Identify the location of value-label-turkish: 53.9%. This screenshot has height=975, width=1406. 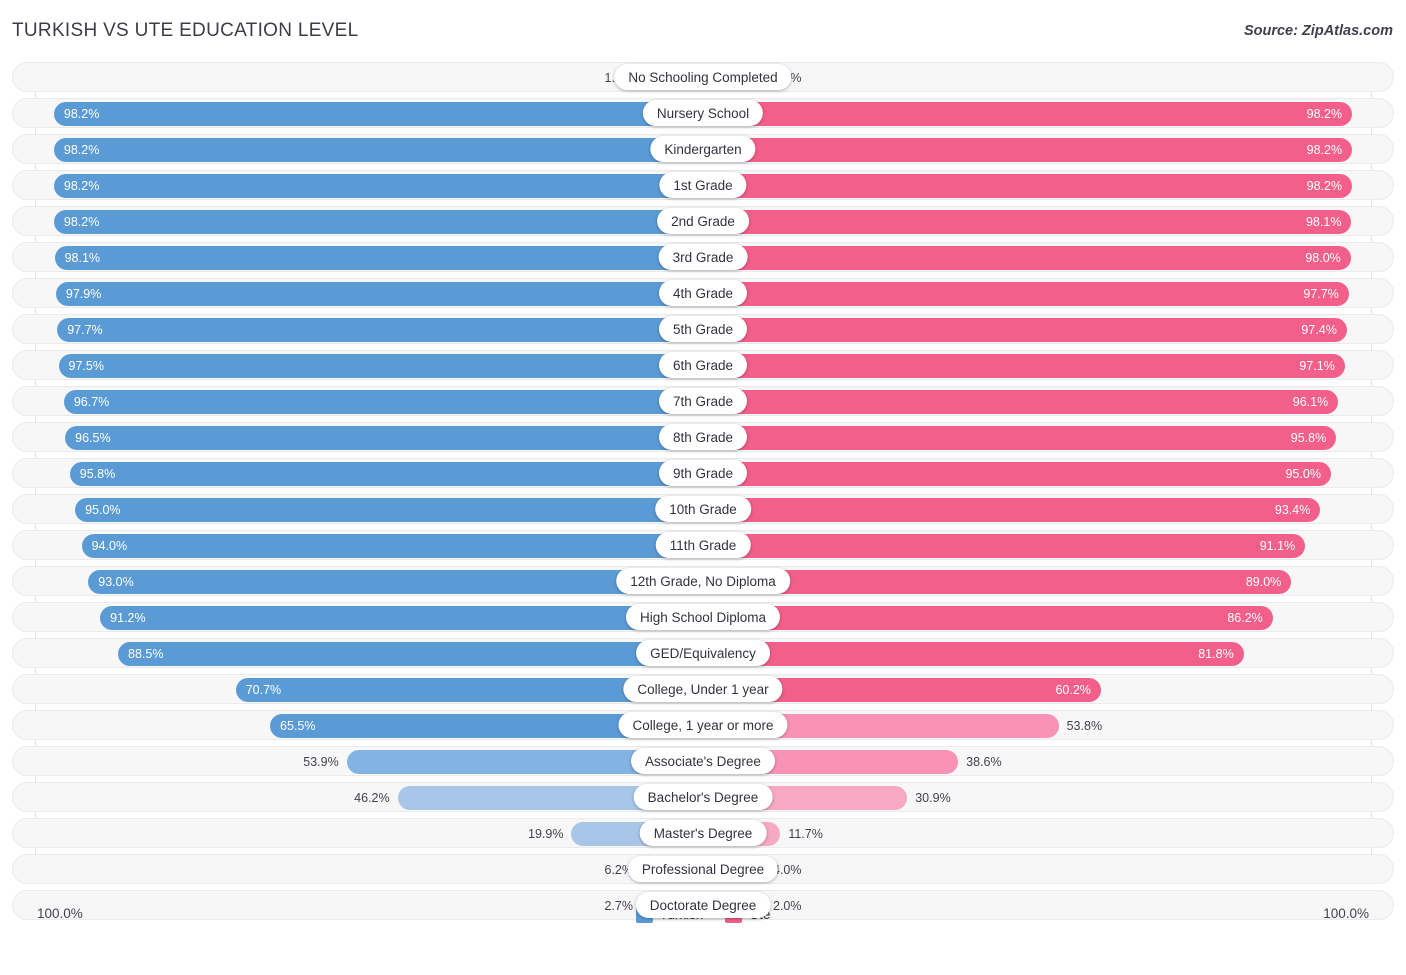
(321, 761).